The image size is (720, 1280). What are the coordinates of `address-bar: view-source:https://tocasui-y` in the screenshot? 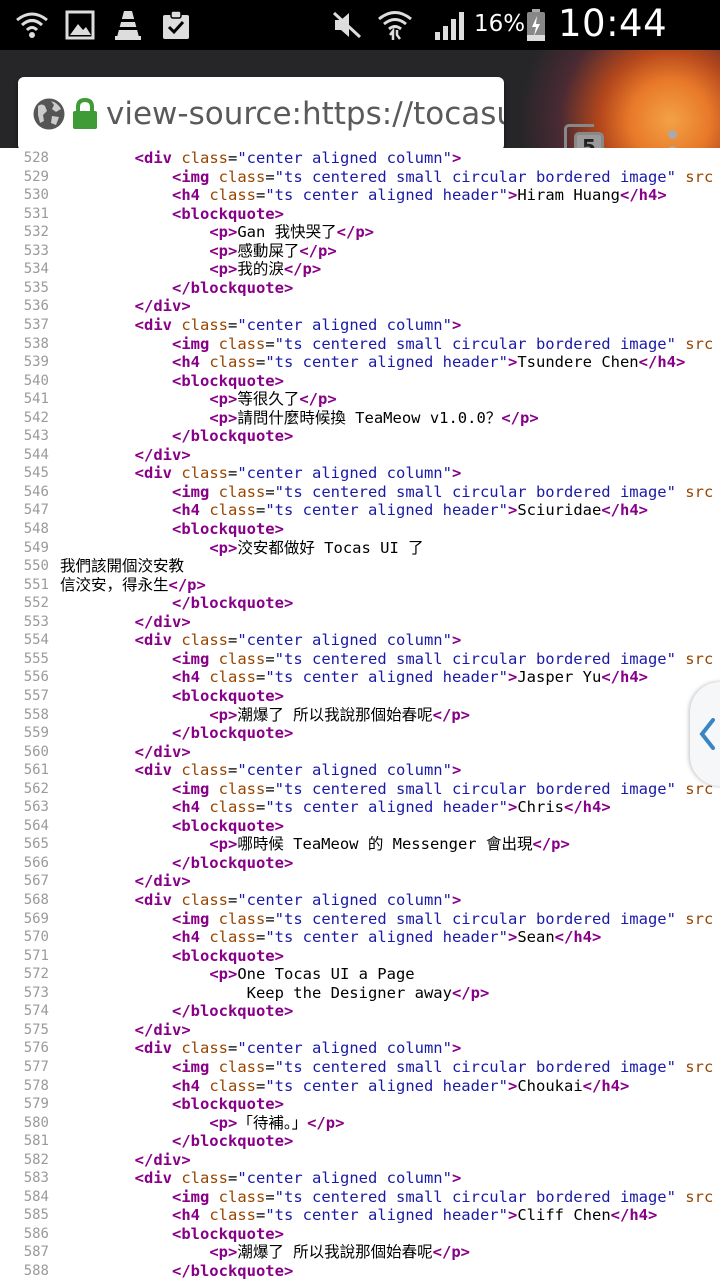 It's located at (261, 112).